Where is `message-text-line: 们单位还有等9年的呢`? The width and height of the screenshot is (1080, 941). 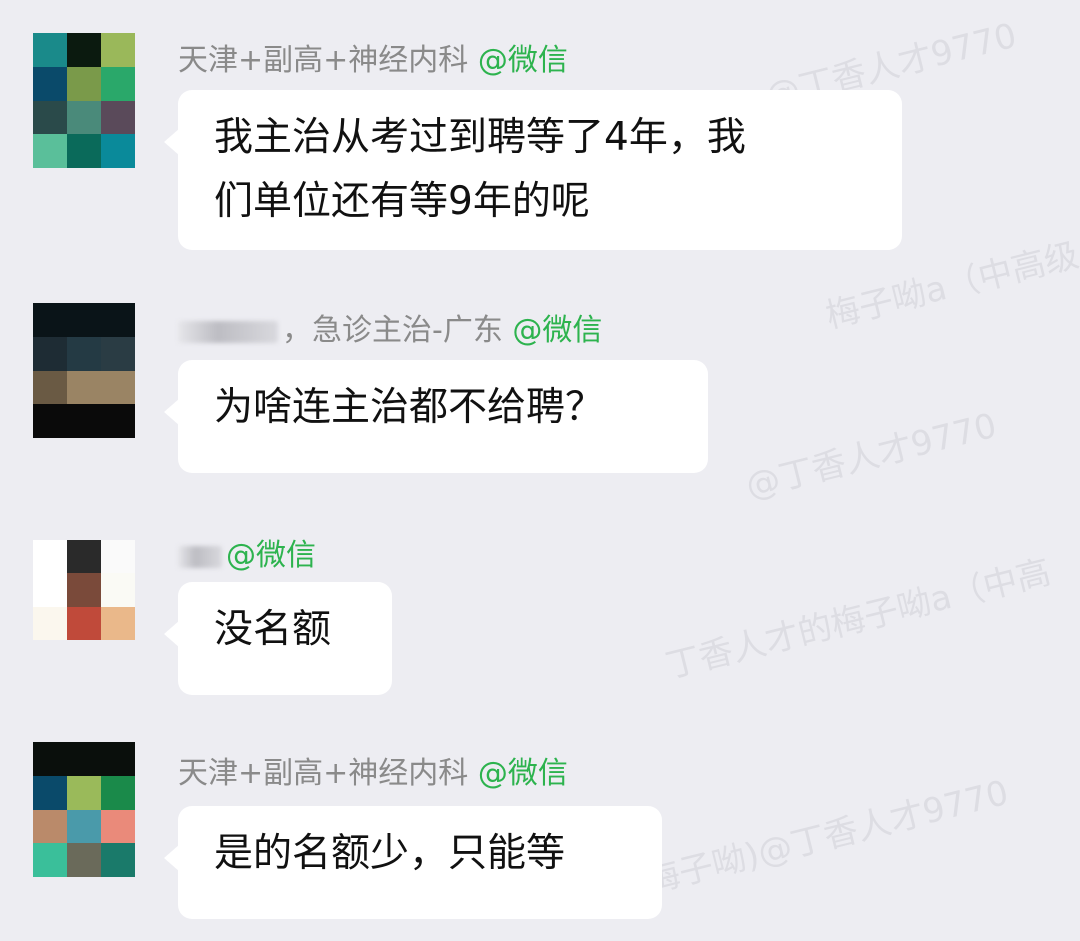 message-text-line: 们单位还有等9年的呢 is located at coordinates (402, 201).